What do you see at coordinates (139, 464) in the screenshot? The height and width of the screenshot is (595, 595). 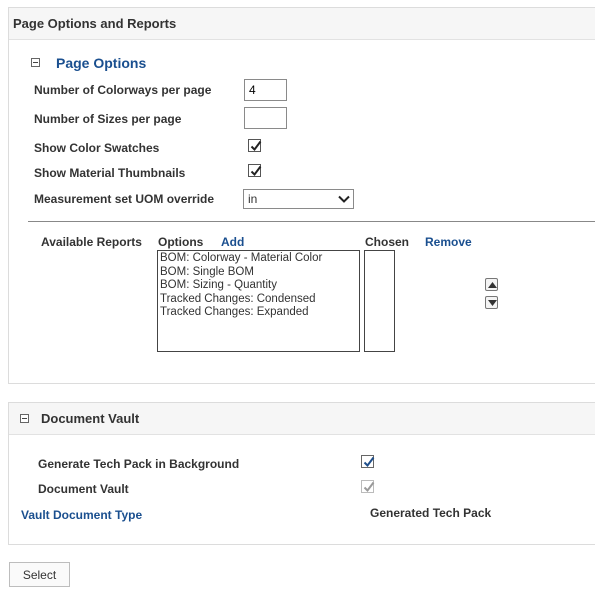 I see `generate-background-label: Generate Tech Pack in Background` at bounding box center [139, 464].